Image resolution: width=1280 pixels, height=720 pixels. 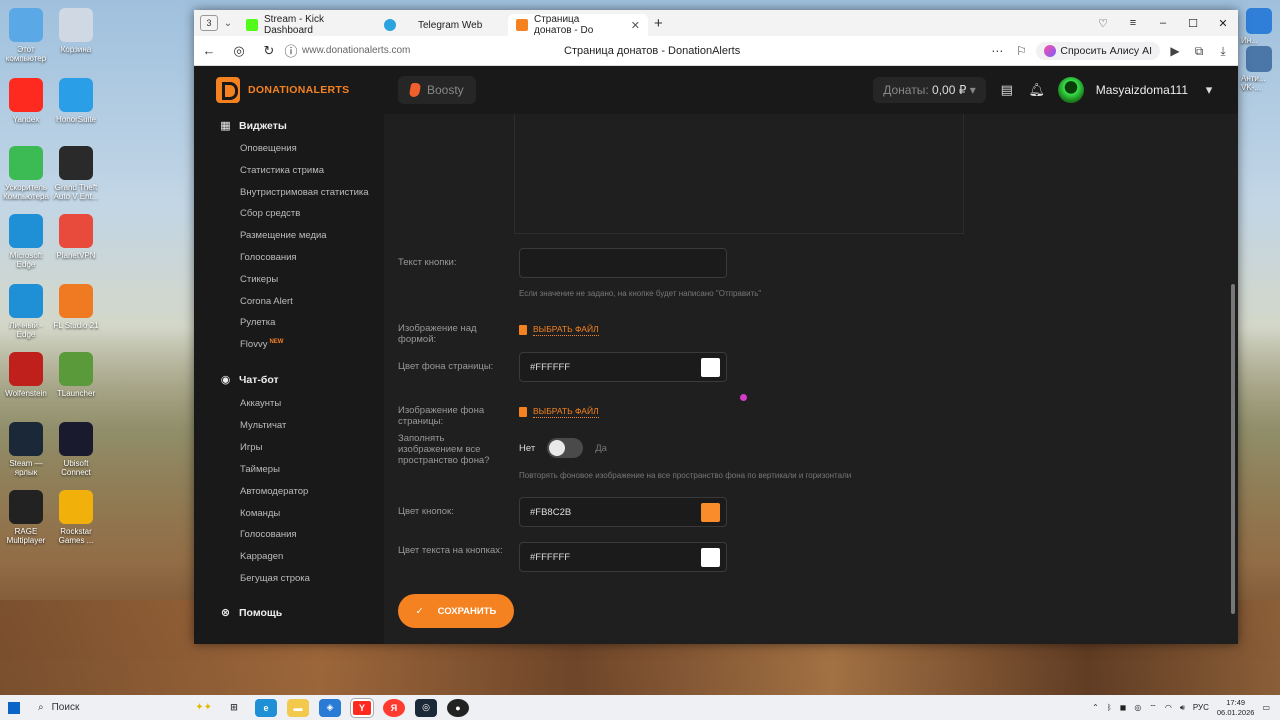 I want to click on sidebar-item-widget: Размещение медиа, so click(x=283, y=235).